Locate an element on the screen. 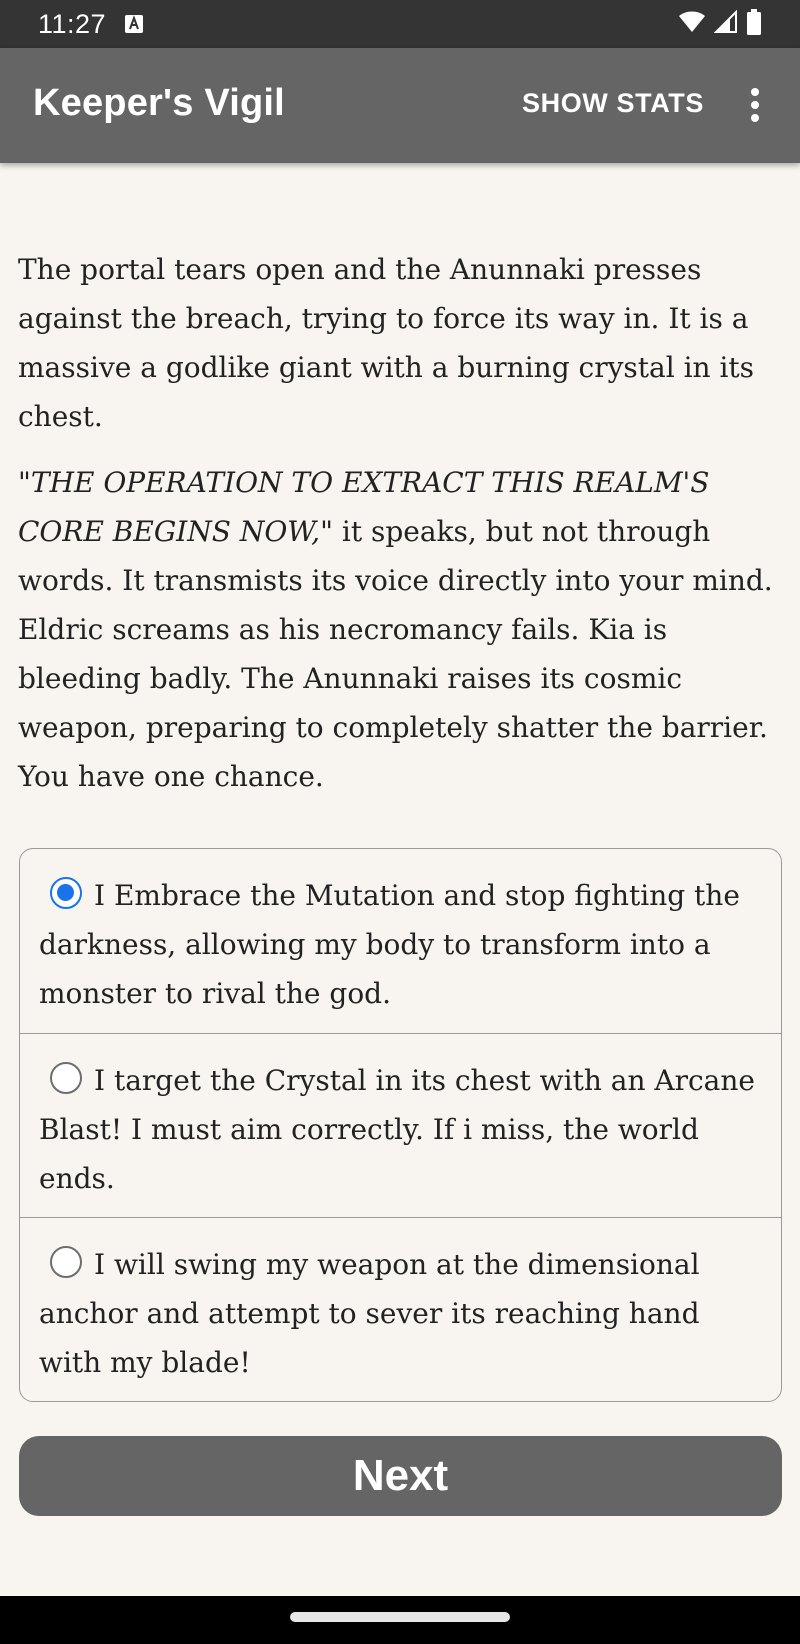  show-stats-button: SHOW STATS is located at coordinates (613, 103).